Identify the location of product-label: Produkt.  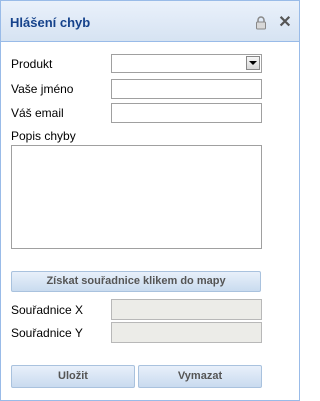
(32, 64).